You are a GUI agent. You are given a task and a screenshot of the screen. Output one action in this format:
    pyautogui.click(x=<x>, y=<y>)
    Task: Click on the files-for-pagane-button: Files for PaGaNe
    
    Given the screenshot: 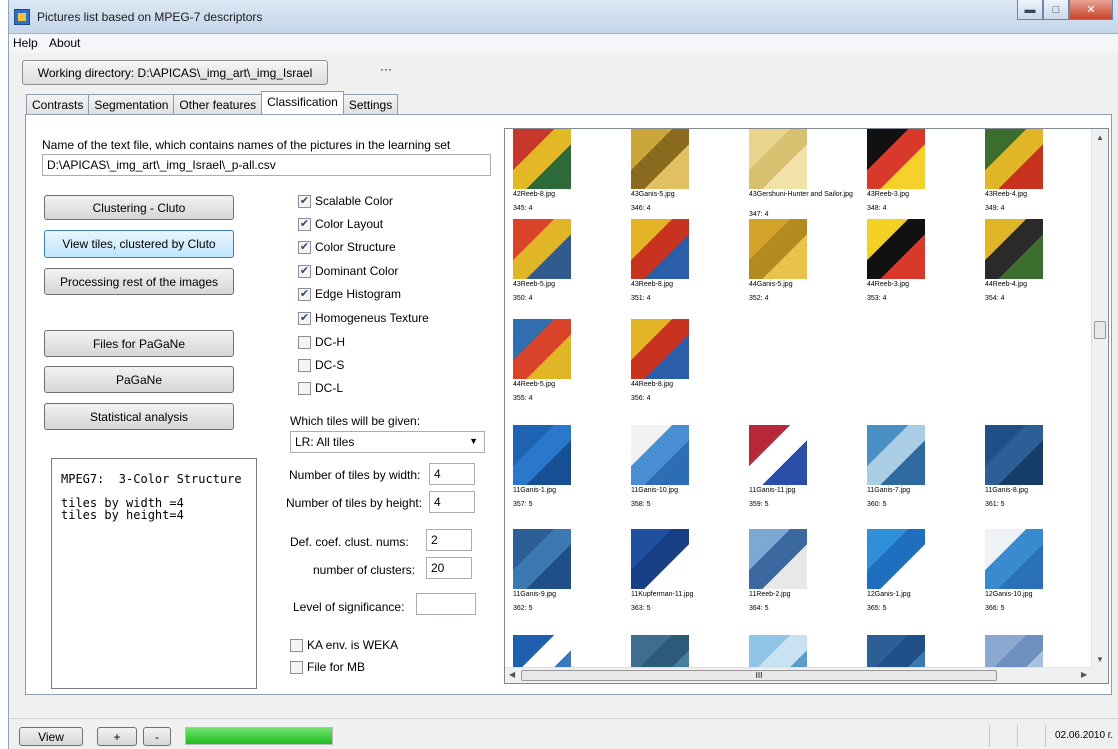 What is the action you would take?
    pyautogui.click(x=139, y=343)
    